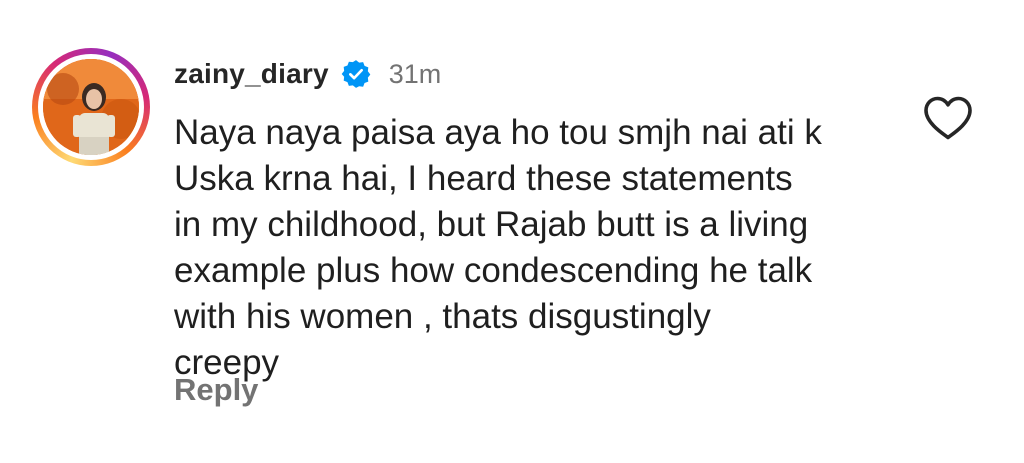 The height and width of the screenshot is (463, 1024). What do you see at coordinates (442, 316) in the screenshot?
I see `comment-text-line: with his women , thats disgustingly` at bounding box center [442, 316].